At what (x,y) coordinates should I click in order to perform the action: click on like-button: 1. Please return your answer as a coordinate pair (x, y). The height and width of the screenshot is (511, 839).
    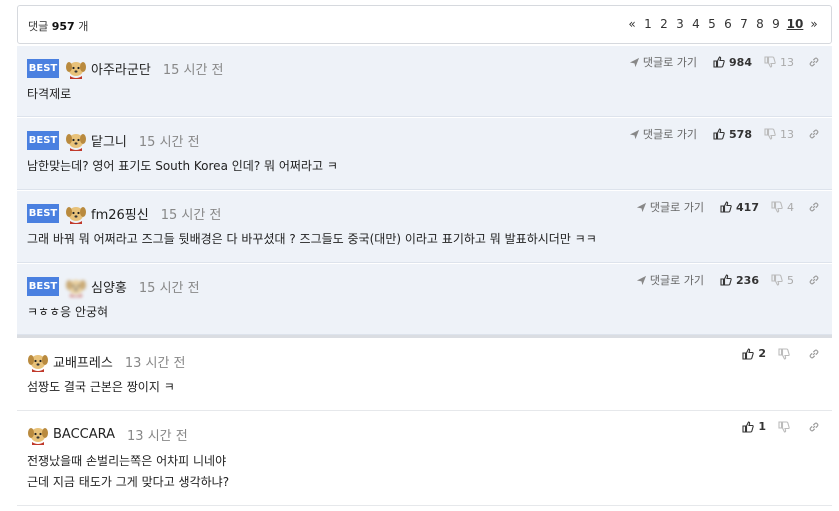
    Looking at the image, I should click on (754, 426).